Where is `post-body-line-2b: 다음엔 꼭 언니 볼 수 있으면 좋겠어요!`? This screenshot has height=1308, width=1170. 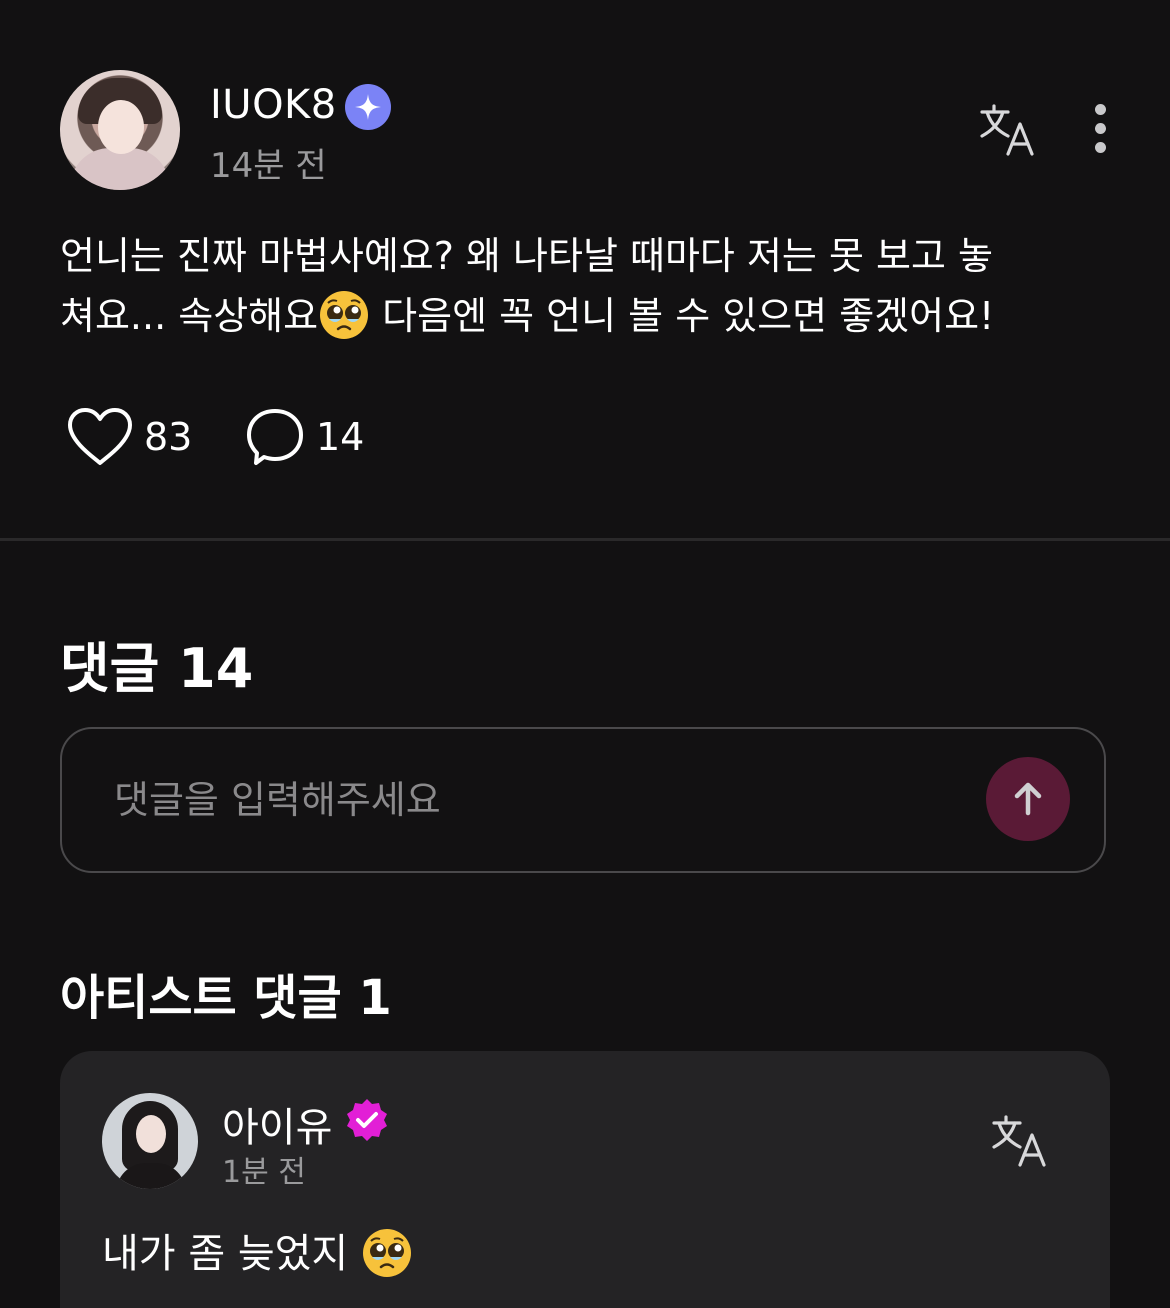
post-body-line-2b: 다음엔 꼭 언니 볼 수 있으면 좋겠어요! is located at coordinates (682, 316).